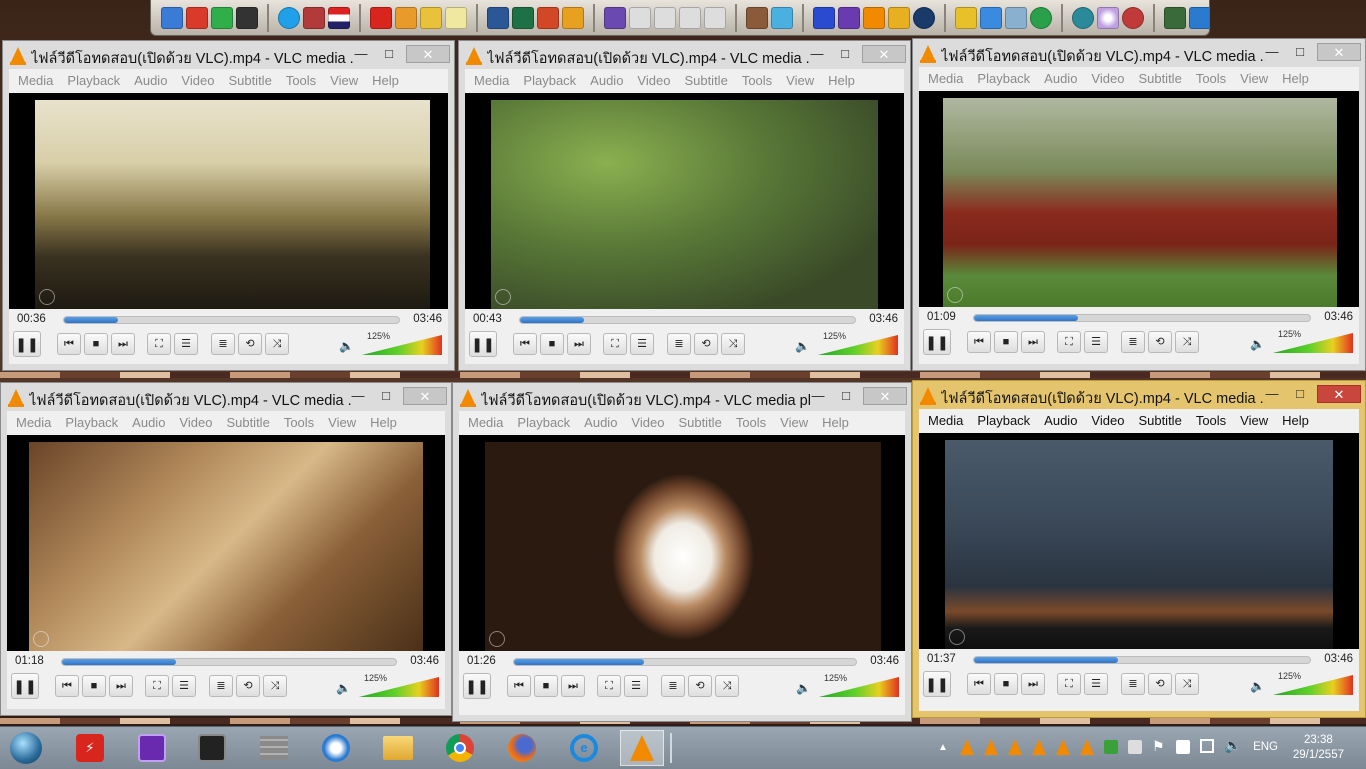  What do you see at coordinates (460, 748) in the screenshot?
I see `chrome-icon` at bounding box center [460, 748].